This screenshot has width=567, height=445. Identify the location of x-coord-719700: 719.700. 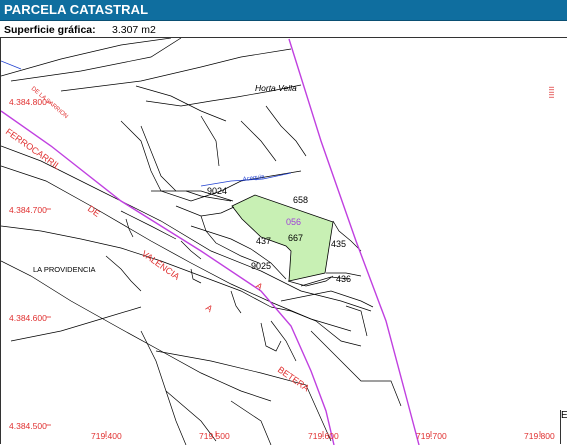
(431, 436).